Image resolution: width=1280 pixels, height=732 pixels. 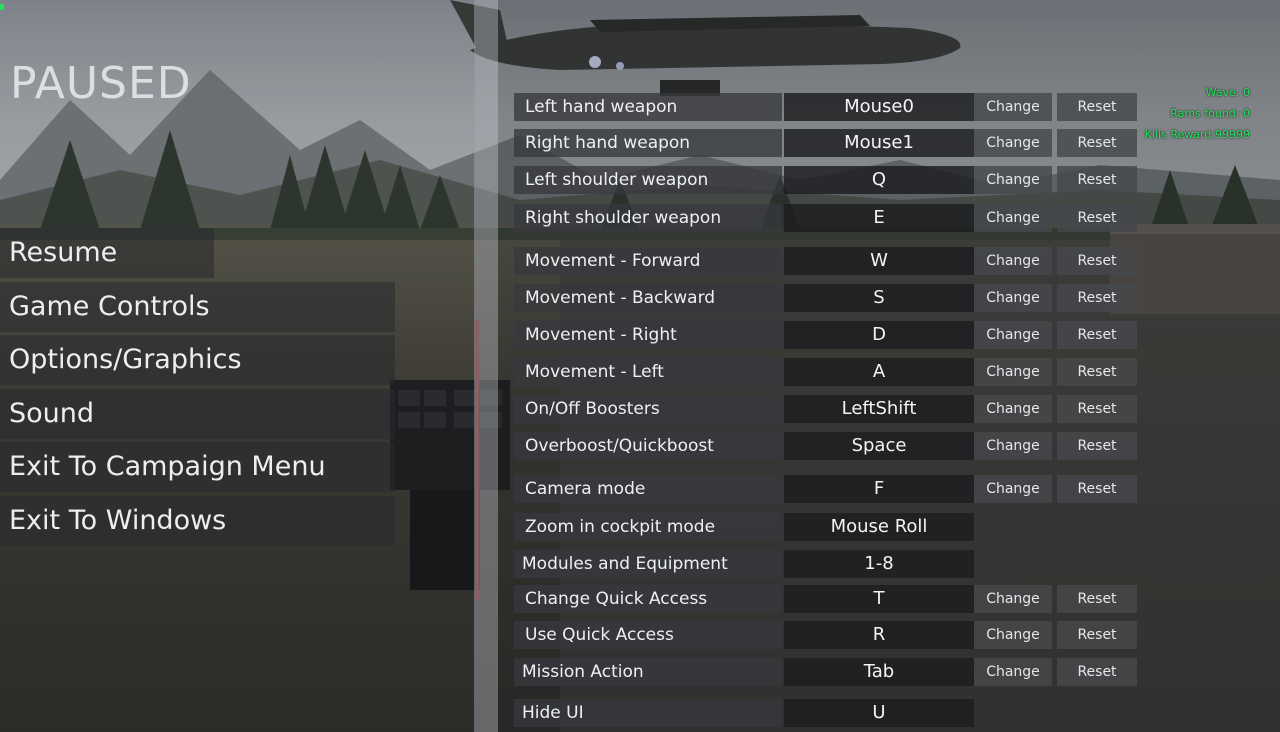 I want to click on action-label: Hide UI, so click(x=648, y=713).